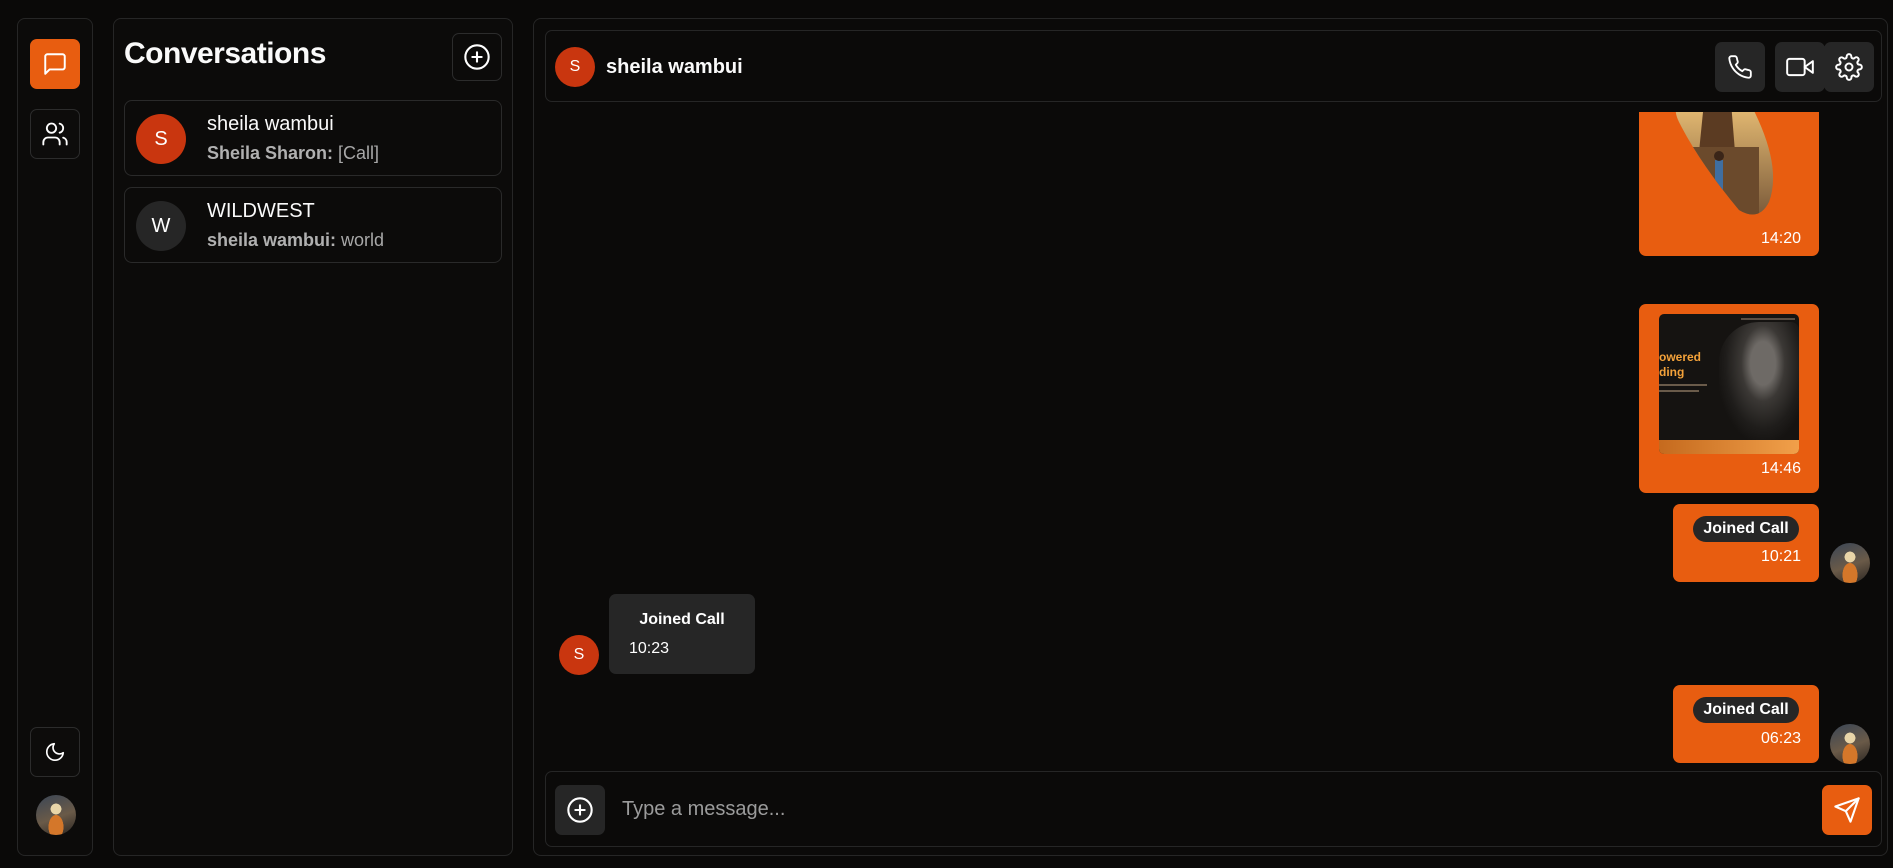  I want to click on preview-text: [Call], so click(356, 153).